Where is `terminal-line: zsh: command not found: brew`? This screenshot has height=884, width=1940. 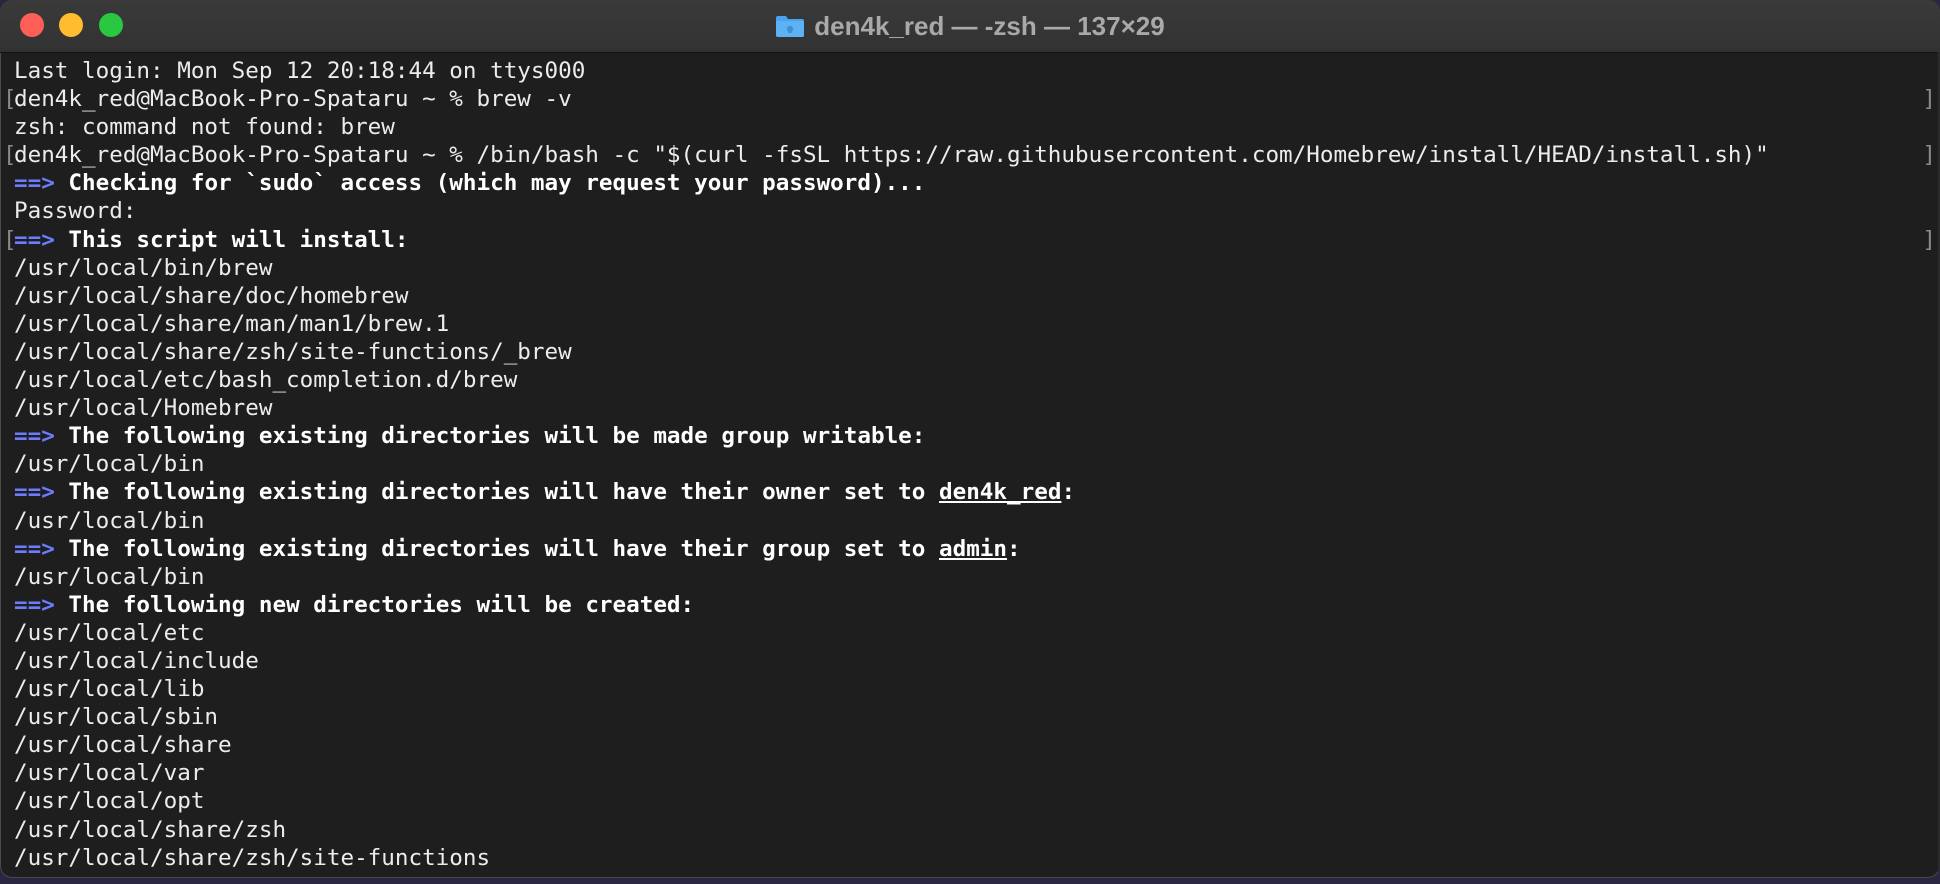
terminal-line: zsh: command not found: brew is located at coordinates (204, 127).